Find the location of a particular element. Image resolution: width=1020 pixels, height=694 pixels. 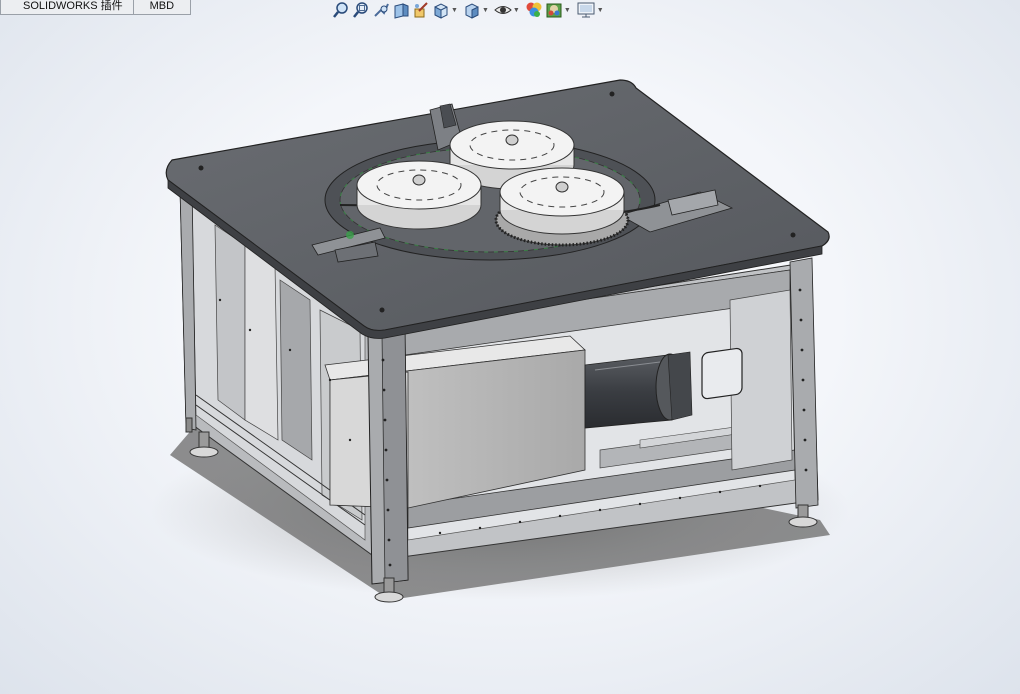

gear-right is located at coordinates (562, 207).